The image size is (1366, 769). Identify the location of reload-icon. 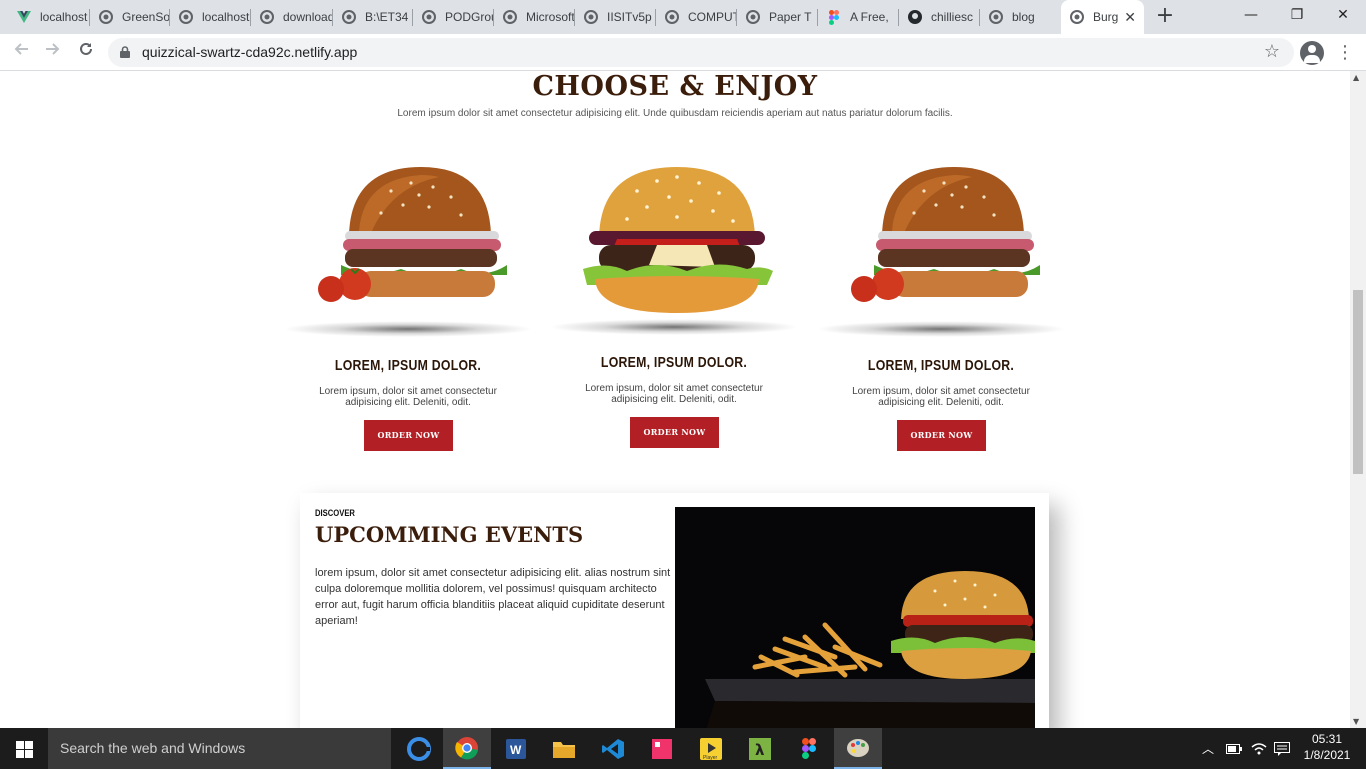
(86, 48).